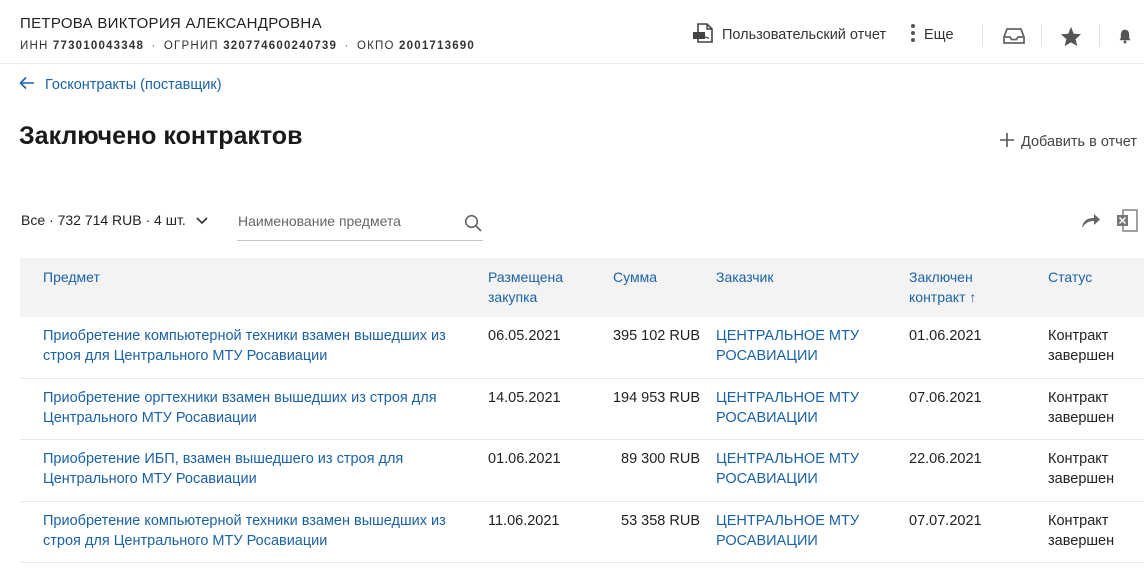  Describe the element at coordinates (1014, 36) in the screenshot. I see `inbox-tray-icon` at that location.